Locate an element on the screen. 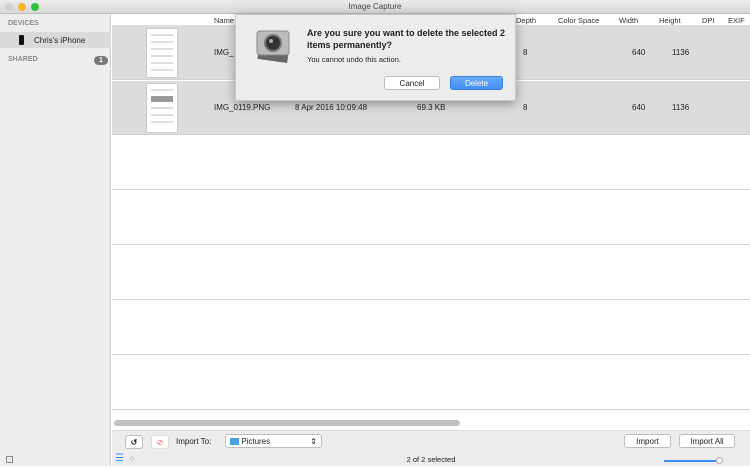 This screenshot has width=750, height=468. destination-select: Pictures ⇕ is located at coordinates (273, 441).